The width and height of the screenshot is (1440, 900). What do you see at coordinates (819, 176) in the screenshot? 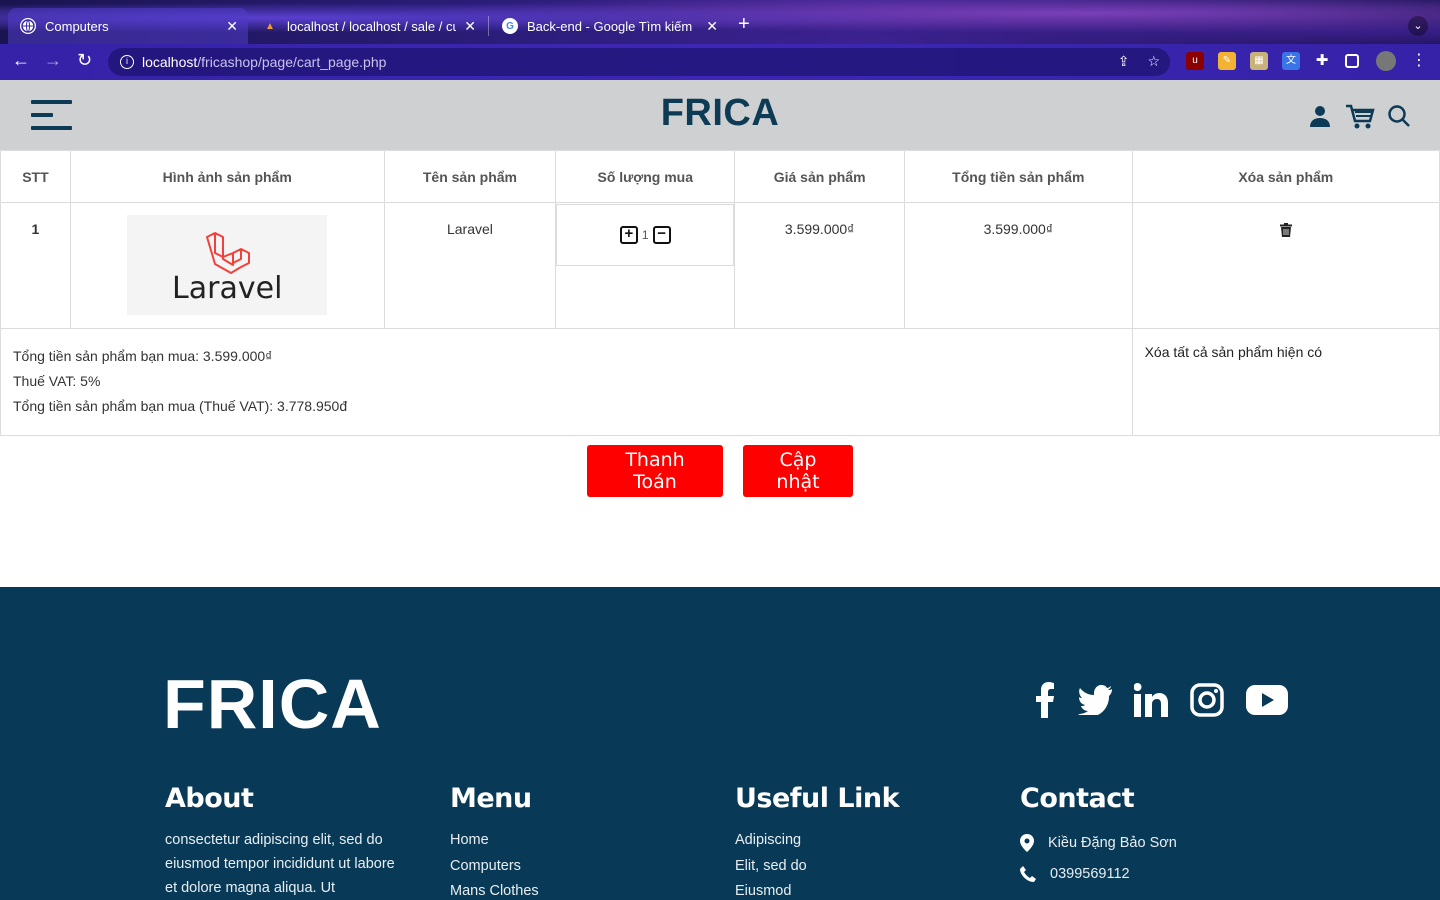
I see `column-header: Giá sản phẩm` at bounding box center [819, 176].